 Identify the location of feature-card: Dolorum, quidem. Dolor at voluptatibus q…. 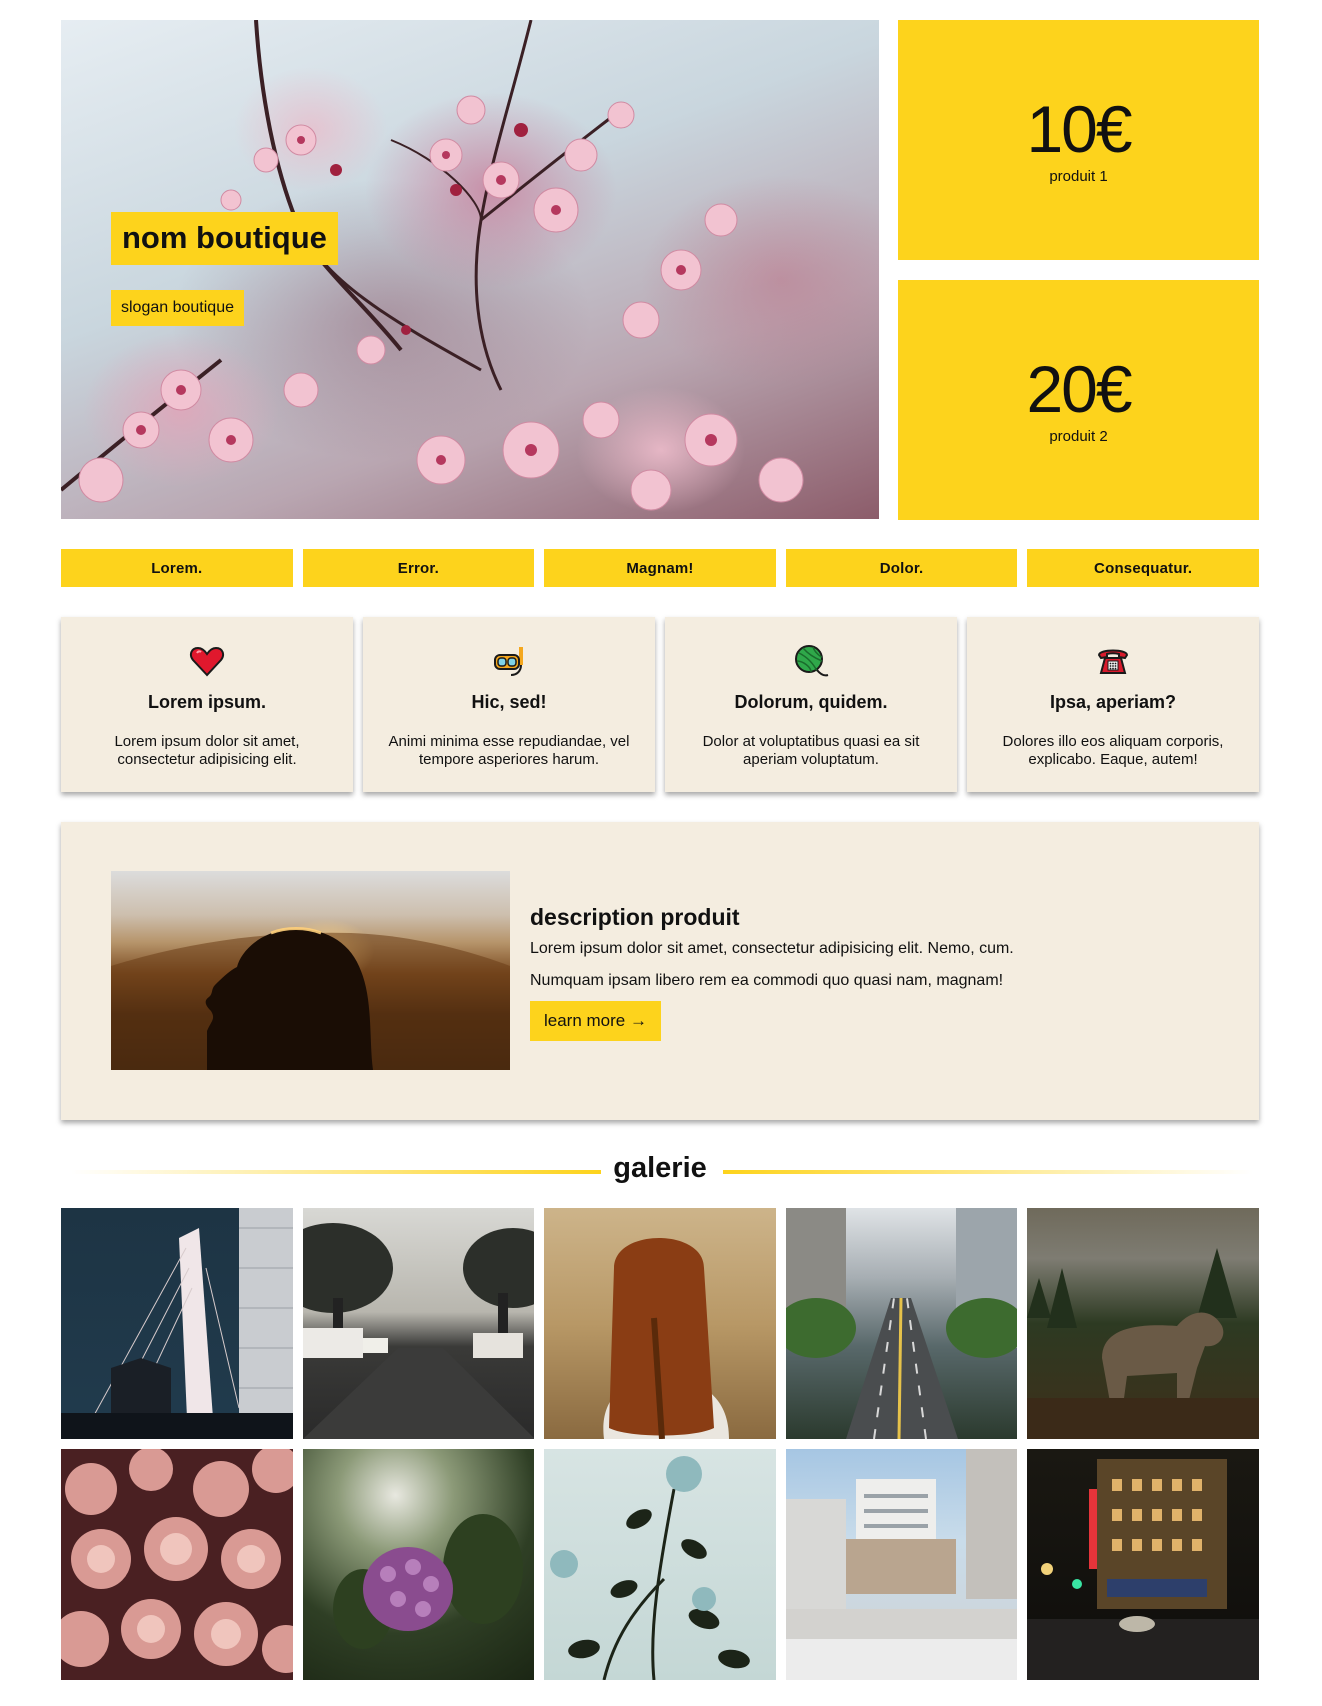
(811, 704).